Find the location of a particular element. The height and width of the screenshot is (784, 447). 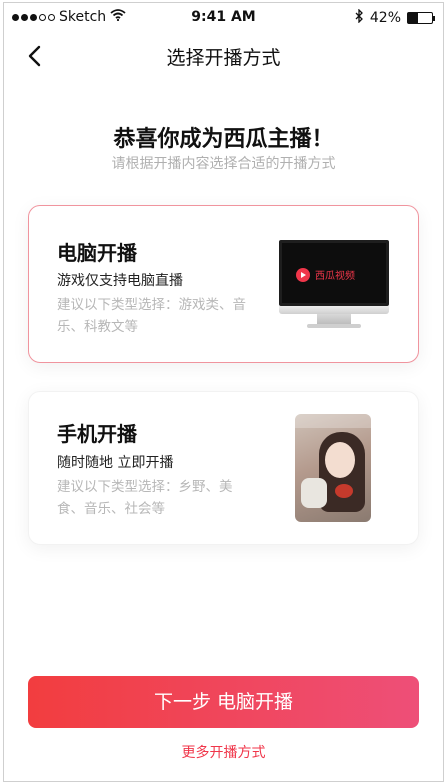

battery-fill is located at coordinates (413, 18).